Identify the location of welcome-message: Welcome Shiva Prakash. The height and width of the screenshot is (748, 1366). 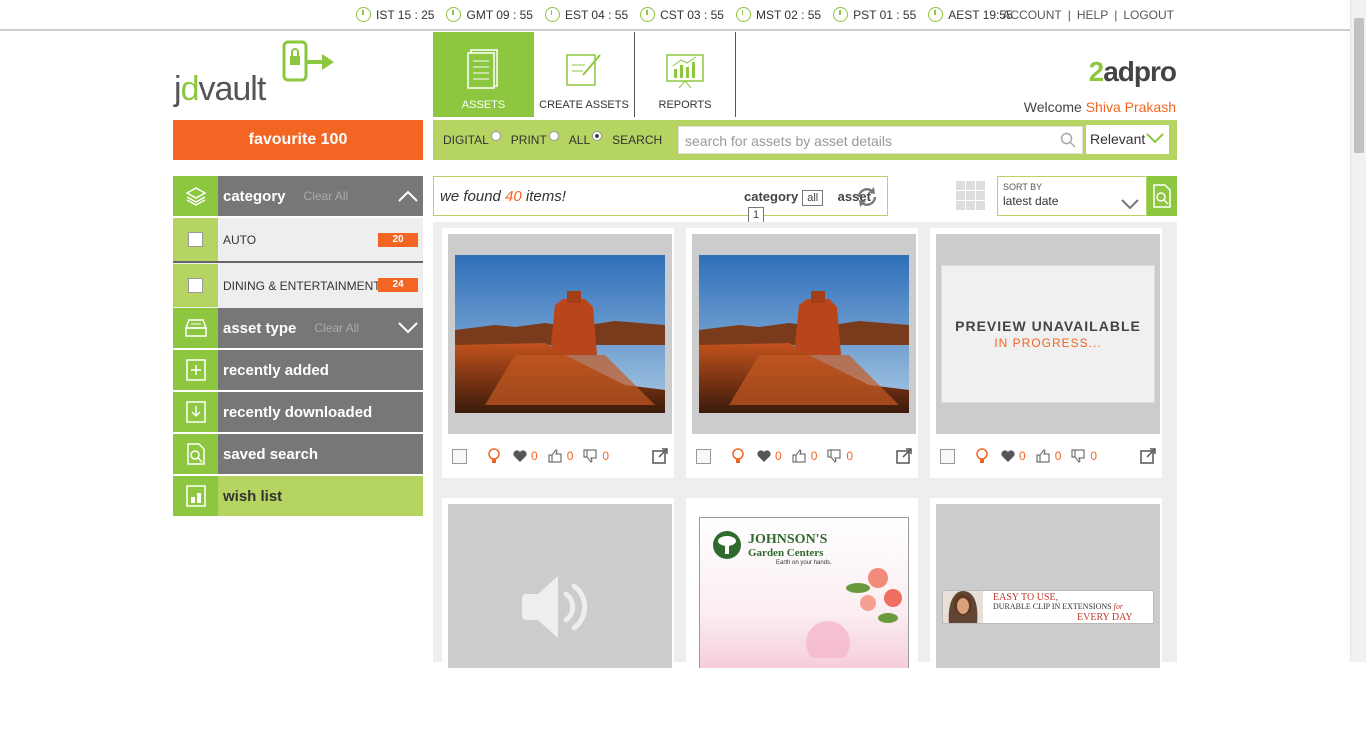
(1099, 107).